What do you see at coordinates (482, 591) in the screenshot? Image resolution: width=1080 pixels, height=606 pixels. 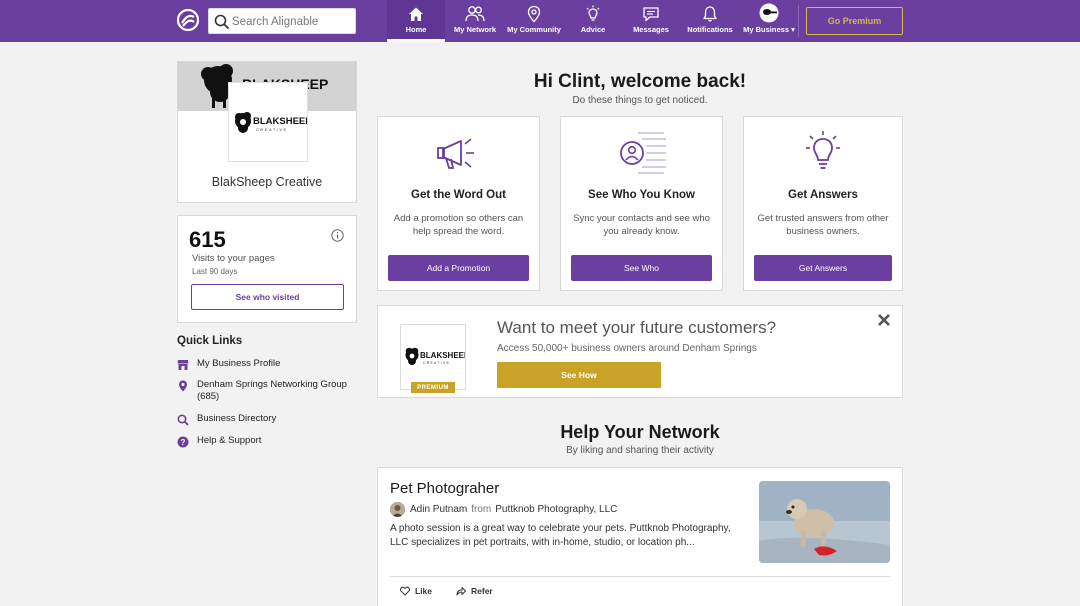 I see `refer-label: Refer` at bounding box center [482, 591].